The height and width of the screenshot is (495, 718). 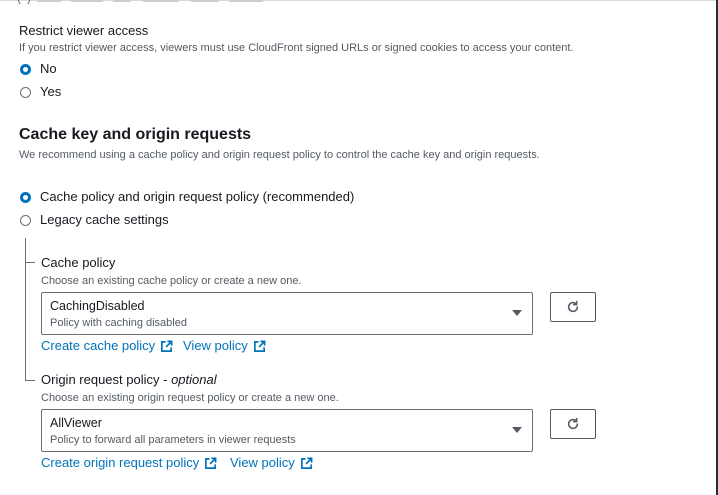 I want to click on origin-policy-selected-value: AllViewer, so click(x=76, y=423).